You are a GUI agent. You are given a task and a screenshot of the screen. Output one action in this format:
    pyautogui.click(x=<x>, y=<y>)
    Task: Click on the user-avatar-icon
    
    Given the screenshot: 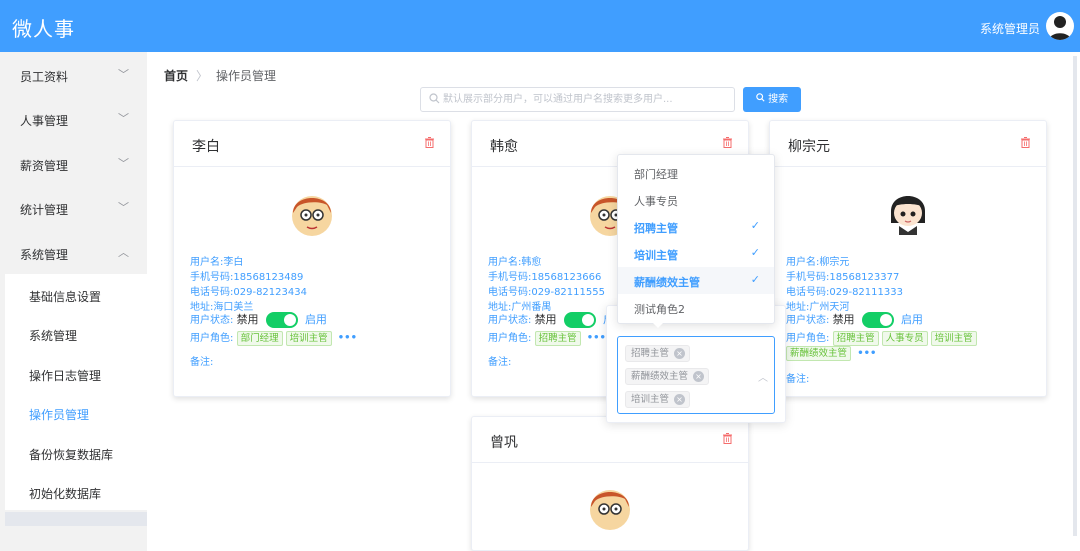 What is the action you would take?
    pyautogui.click(x=1060, y=26)
    